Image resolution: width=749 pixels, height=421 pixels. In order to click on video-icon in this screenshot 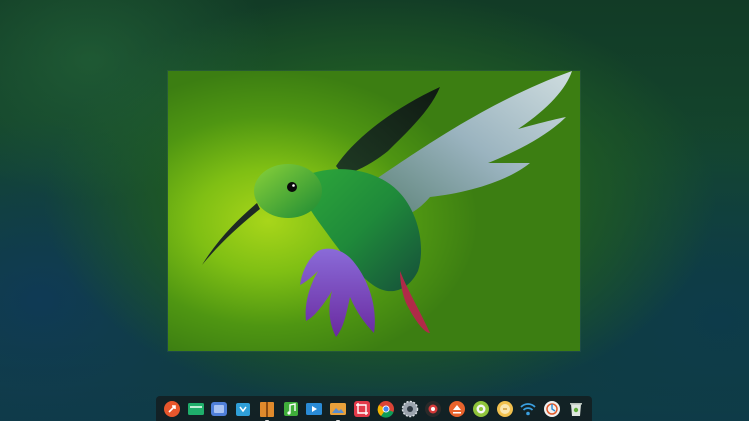, I will do `click(314, 409)`.